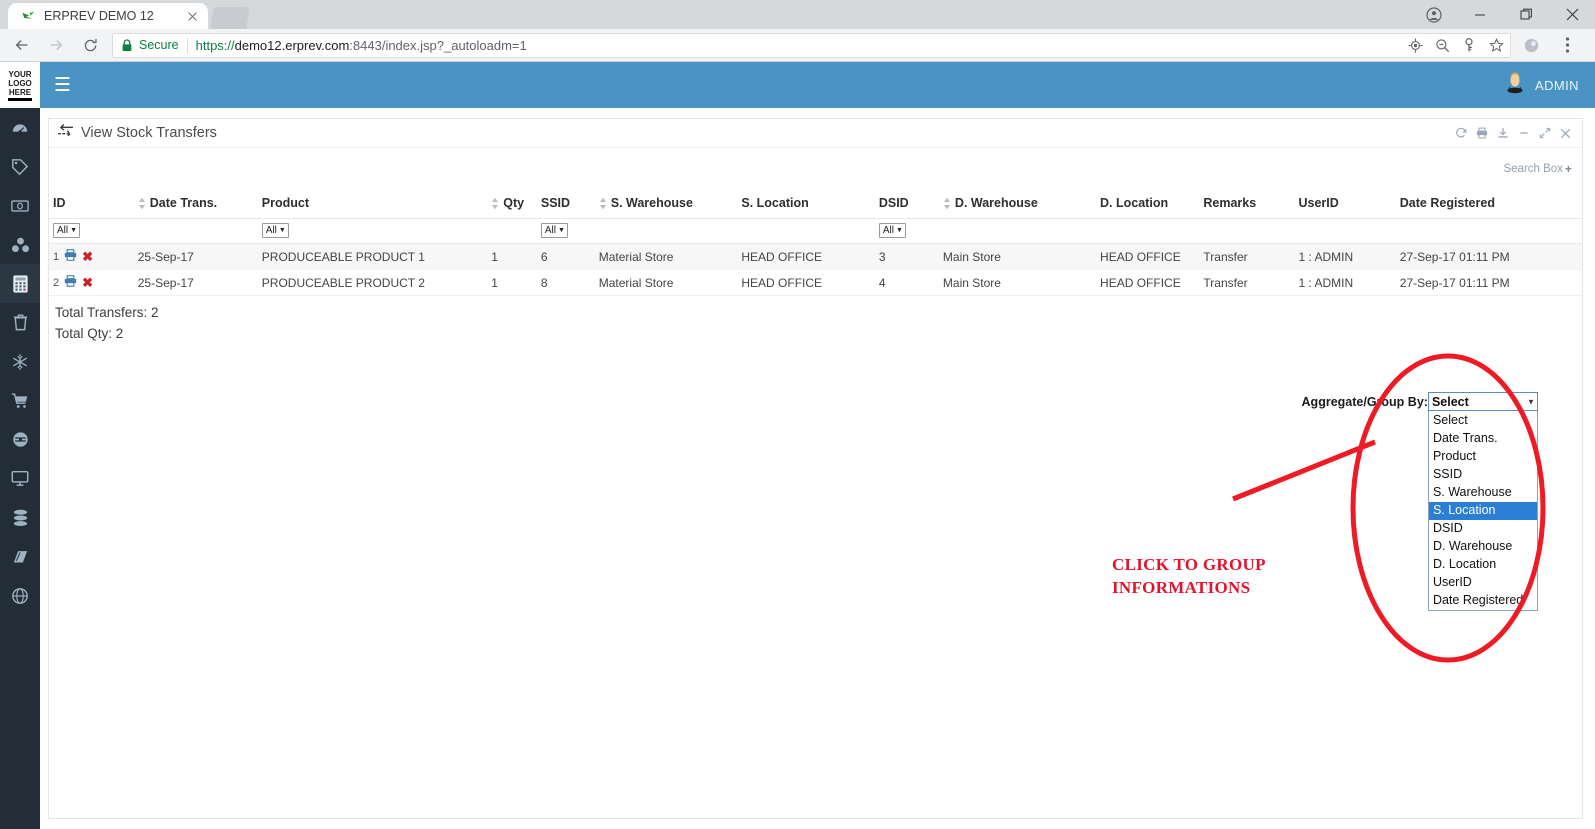 This screenshot has width=1595, height=829. I want to click on col-header-product: Product, so click(372, 204).